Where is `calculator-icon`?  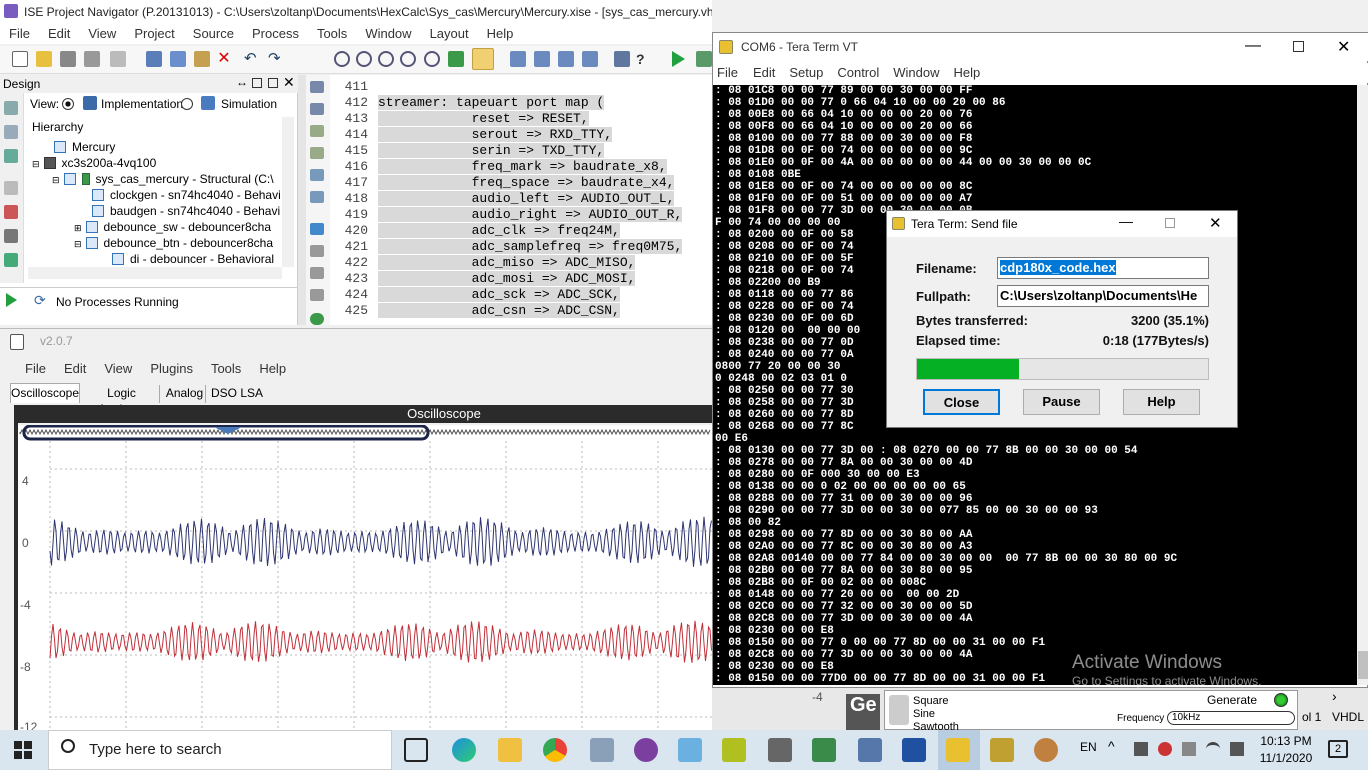 calculator-icon is located at coordinates (870, 750).